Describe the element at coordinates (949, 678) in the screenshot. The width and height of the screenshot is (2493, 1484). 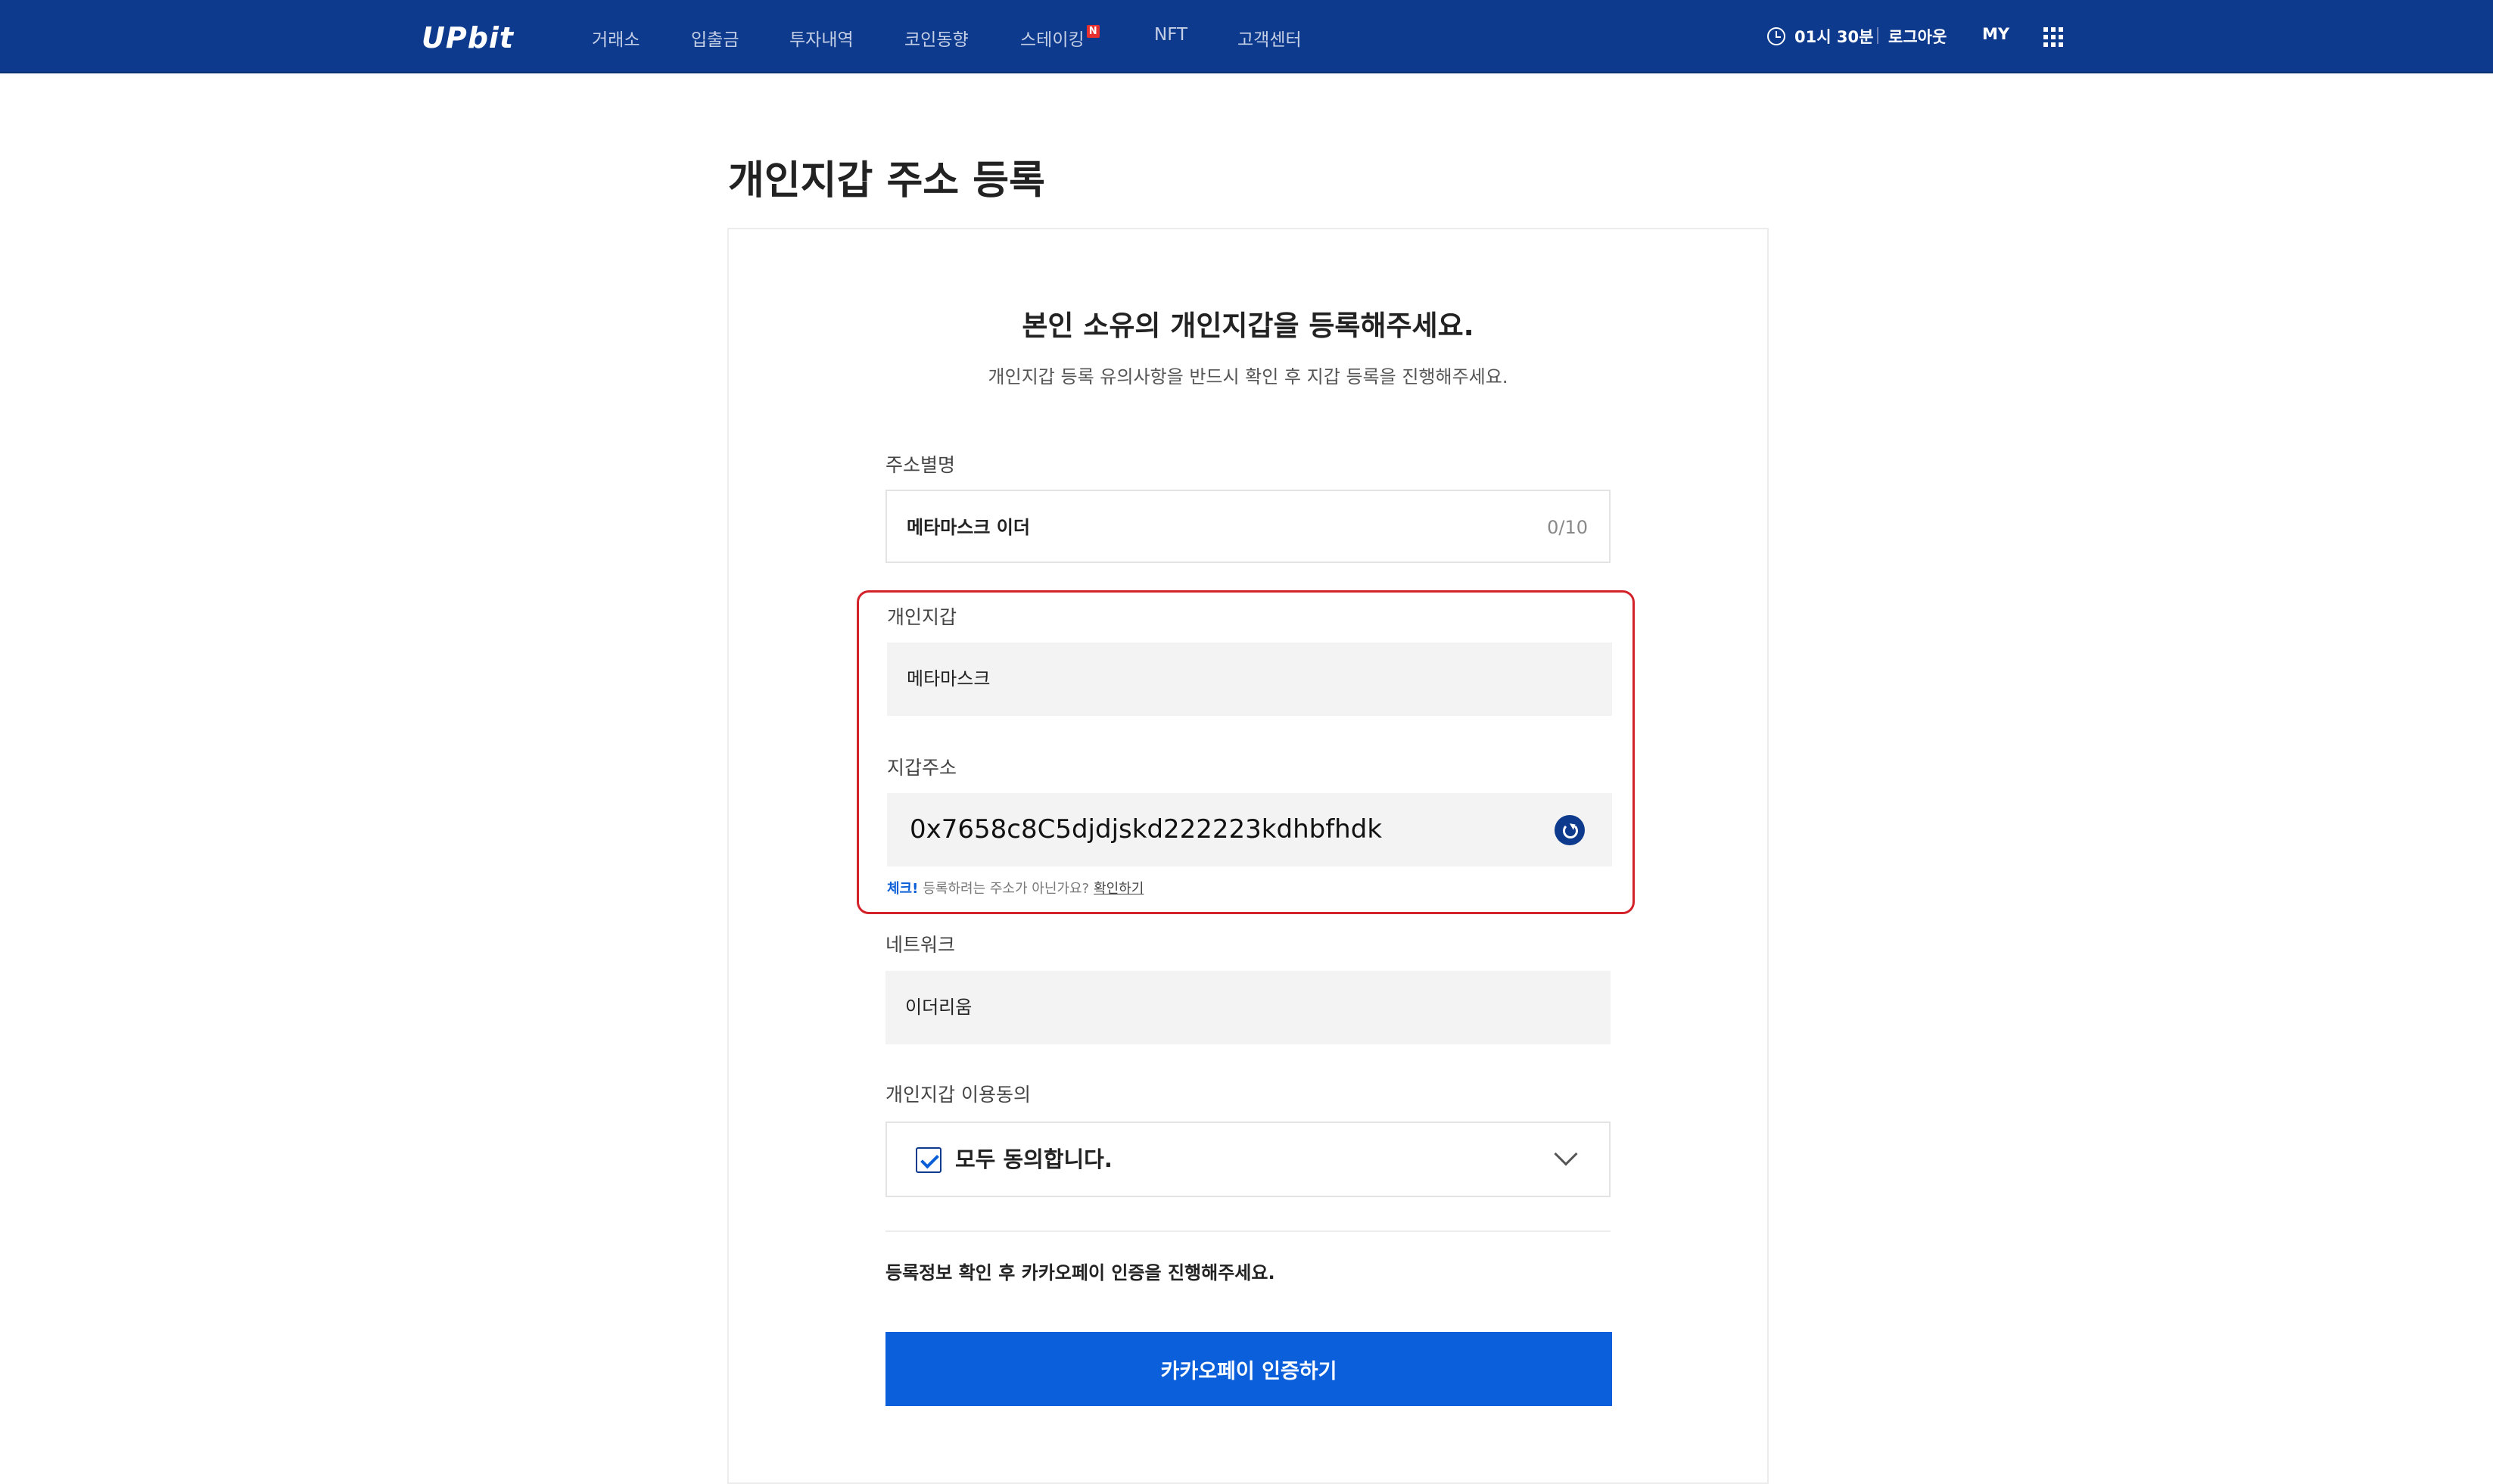
I see `wallet-value: 메타마스크` at that location.